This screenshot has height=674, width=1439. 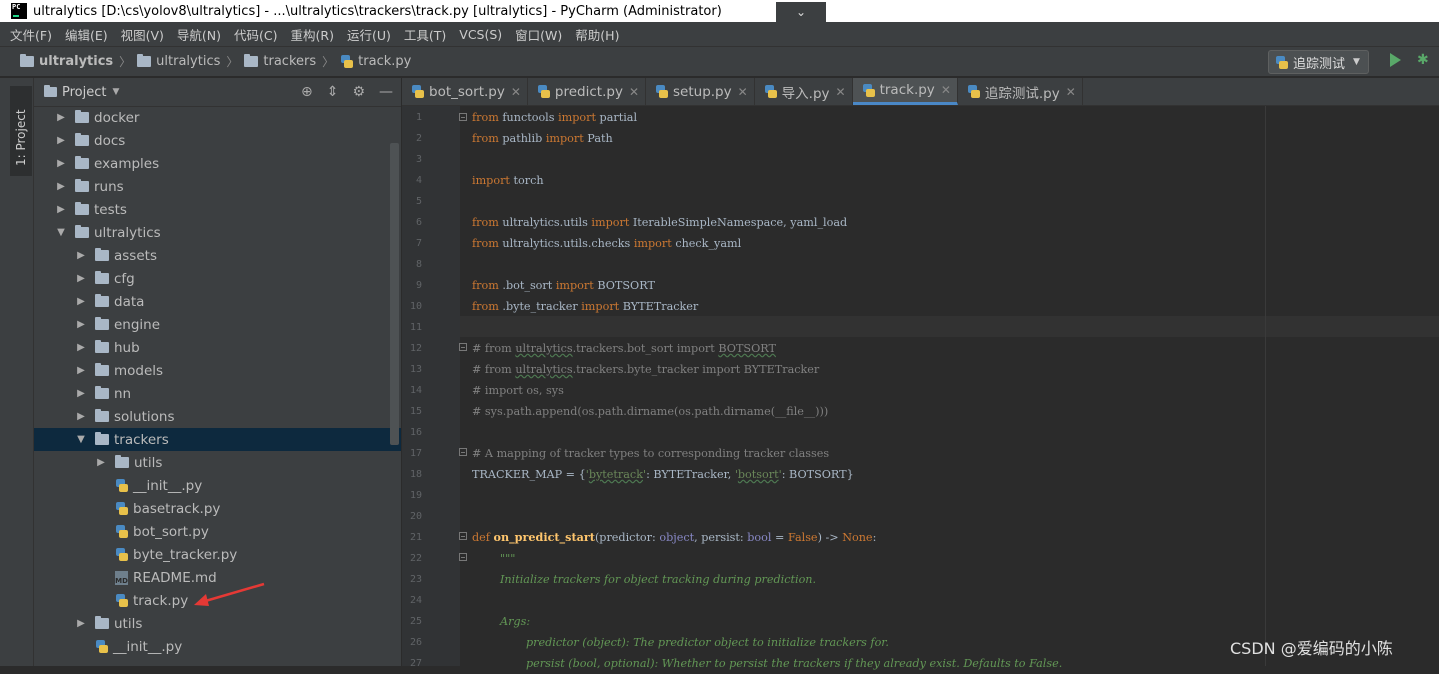 I want to click on breadcrumb-root: ultralytics, so click(x=66, y=61).